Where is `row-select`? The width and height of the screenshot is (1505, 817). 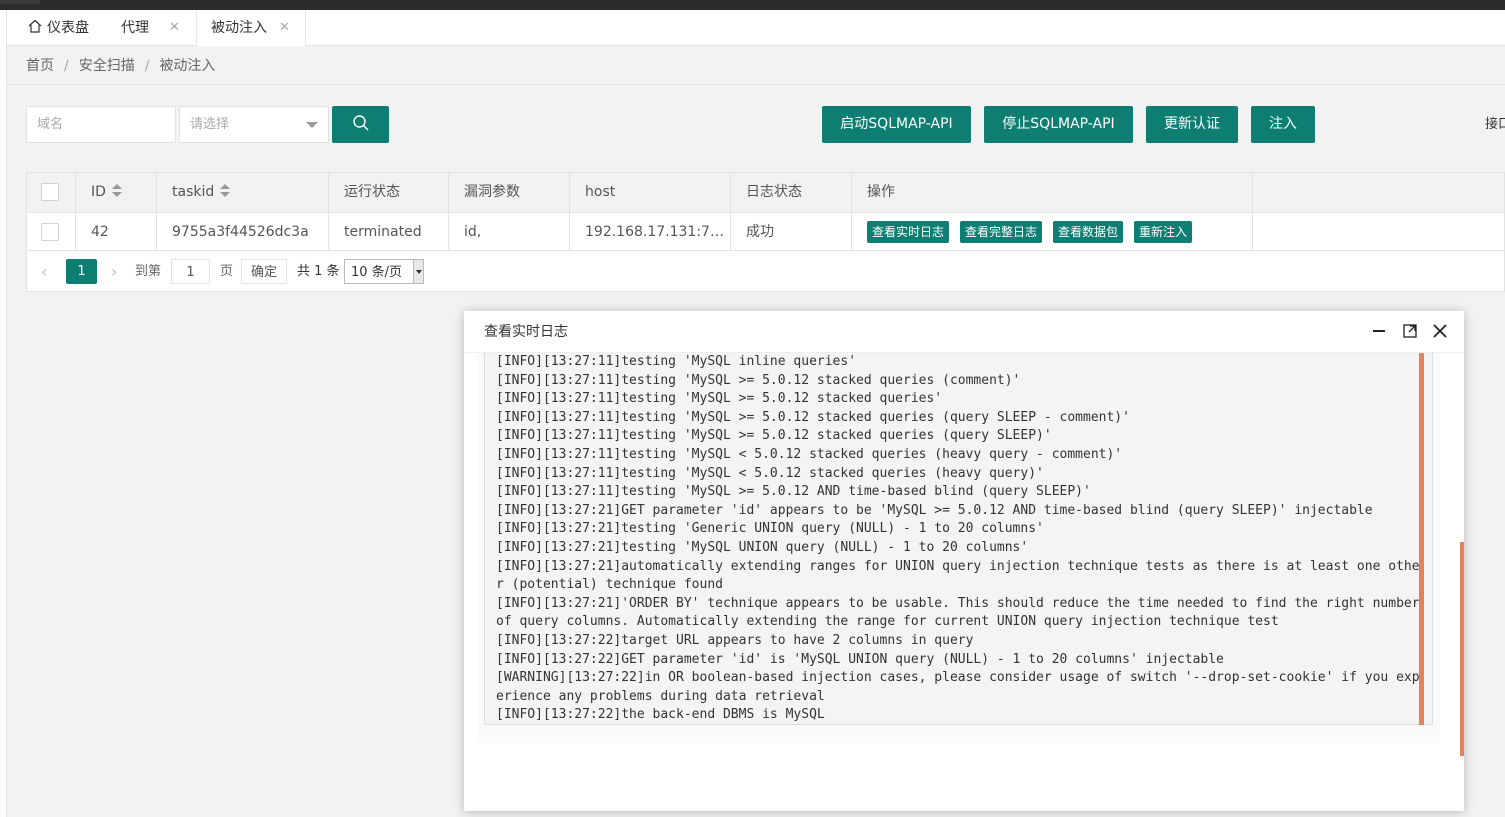 row-select is located at coordinates (51, 231).